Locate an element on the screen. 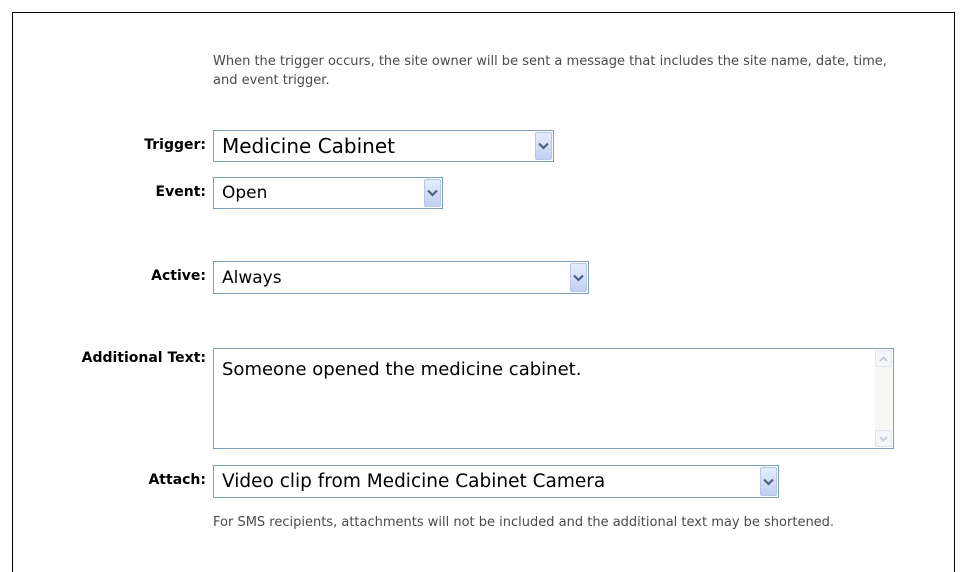 The image size is (968, 572). additional-text-label: Additional Text: is located at coordinates (143, 358).